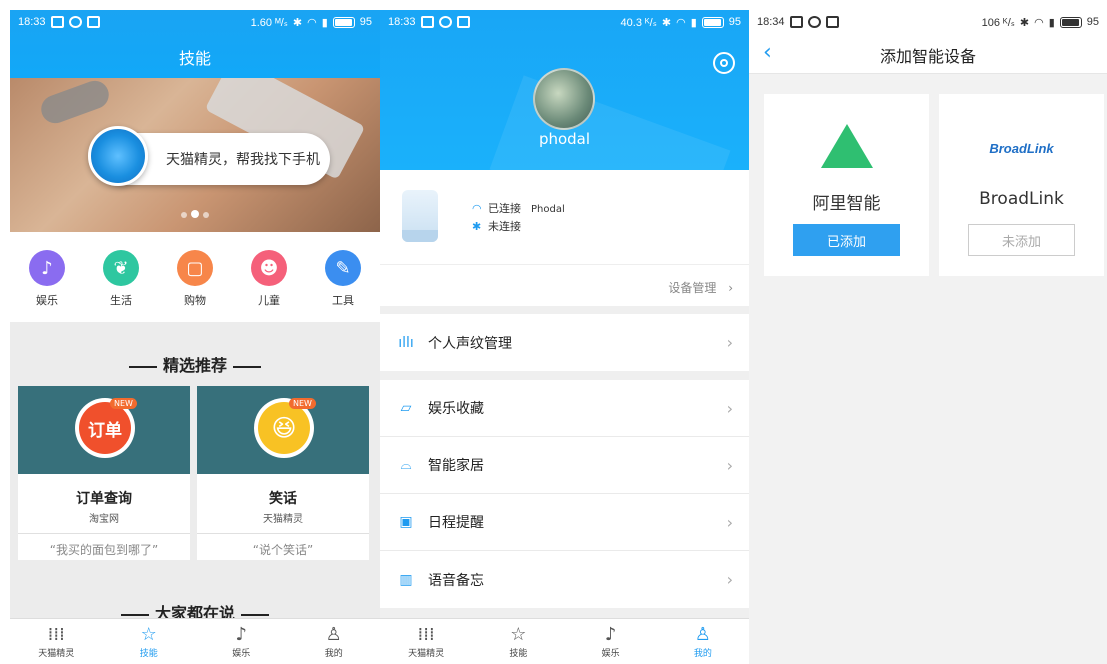 The height and width of the screenshot is (664, 1107). What do you see at coordinates (406, 579) in the screenshot?
I see `voice-memo-icon: ▥` at bounding box center [406, 579].